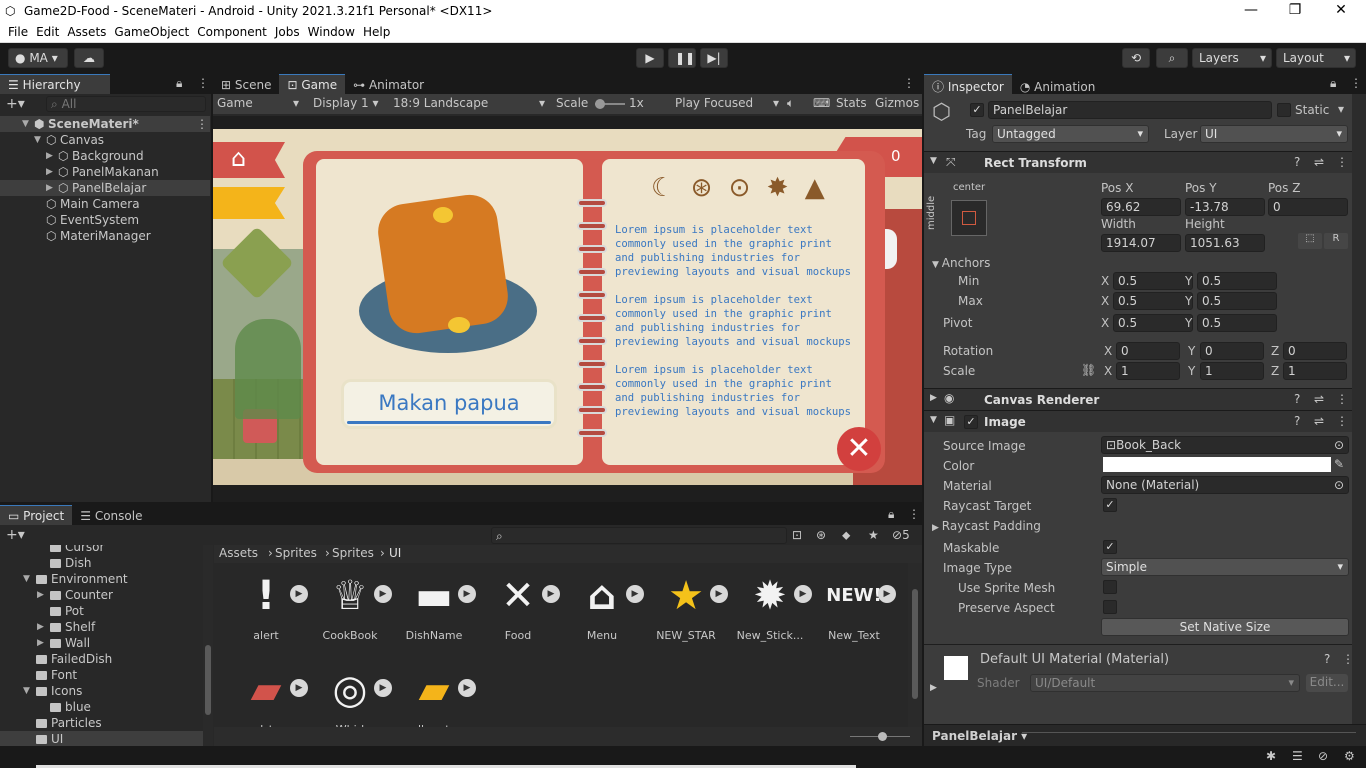  I want to click on breadcrumb-assets: Assets, so click(238, 553).